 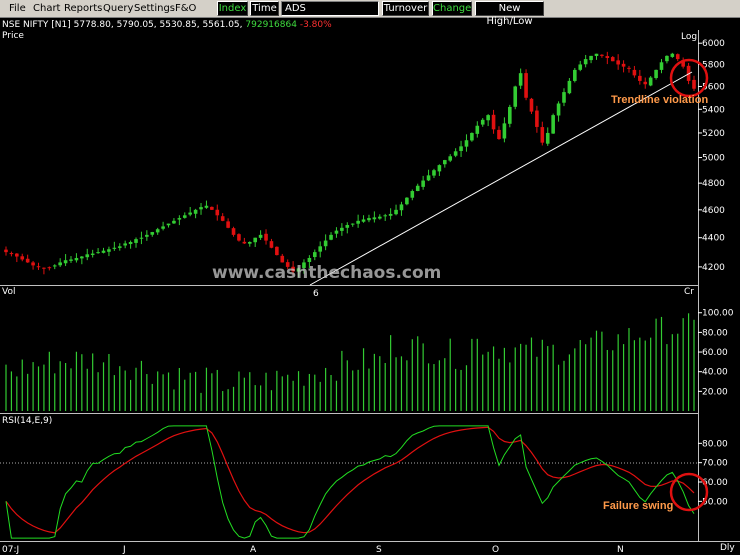 What do you see at coordinates (316, 294) in the screenshot?
I see `price-panel-time-label: 6` at bounding box center [316, 294].